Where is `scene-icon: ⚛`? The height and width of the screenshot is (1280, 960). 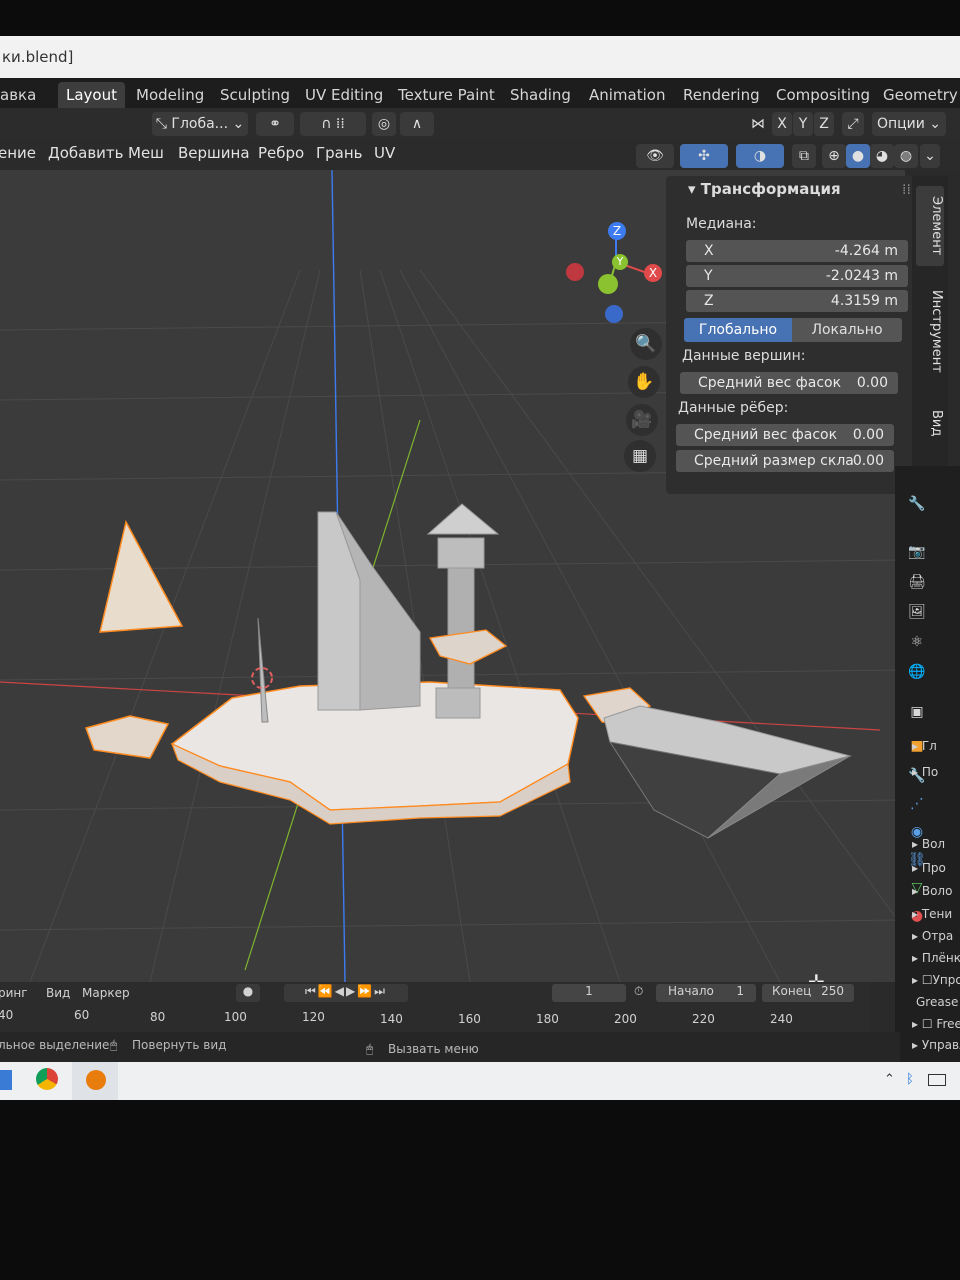 scene-icon: ⚛ is located at coordinates (917, 644).